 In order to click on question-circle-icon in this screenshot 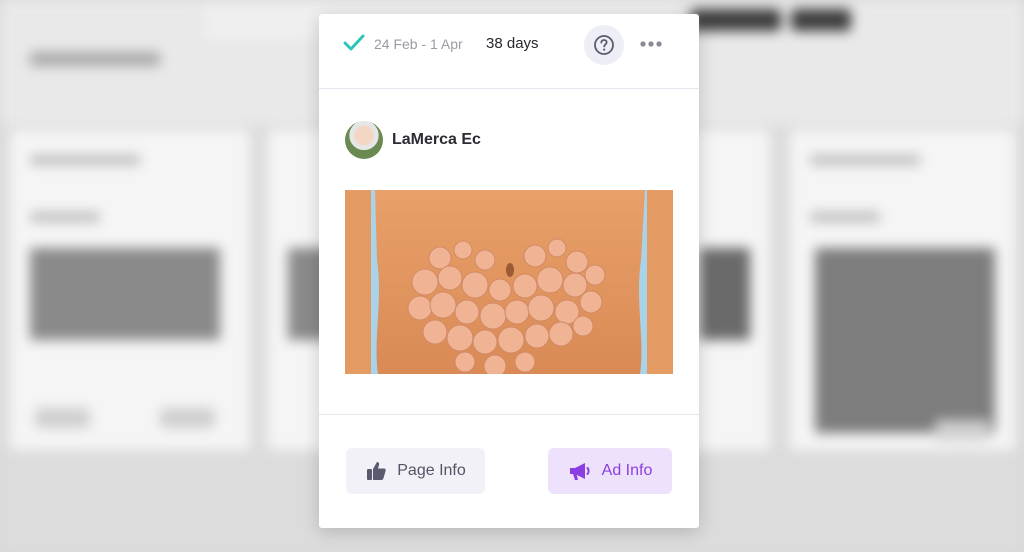, I will do `click(604, 45)`.